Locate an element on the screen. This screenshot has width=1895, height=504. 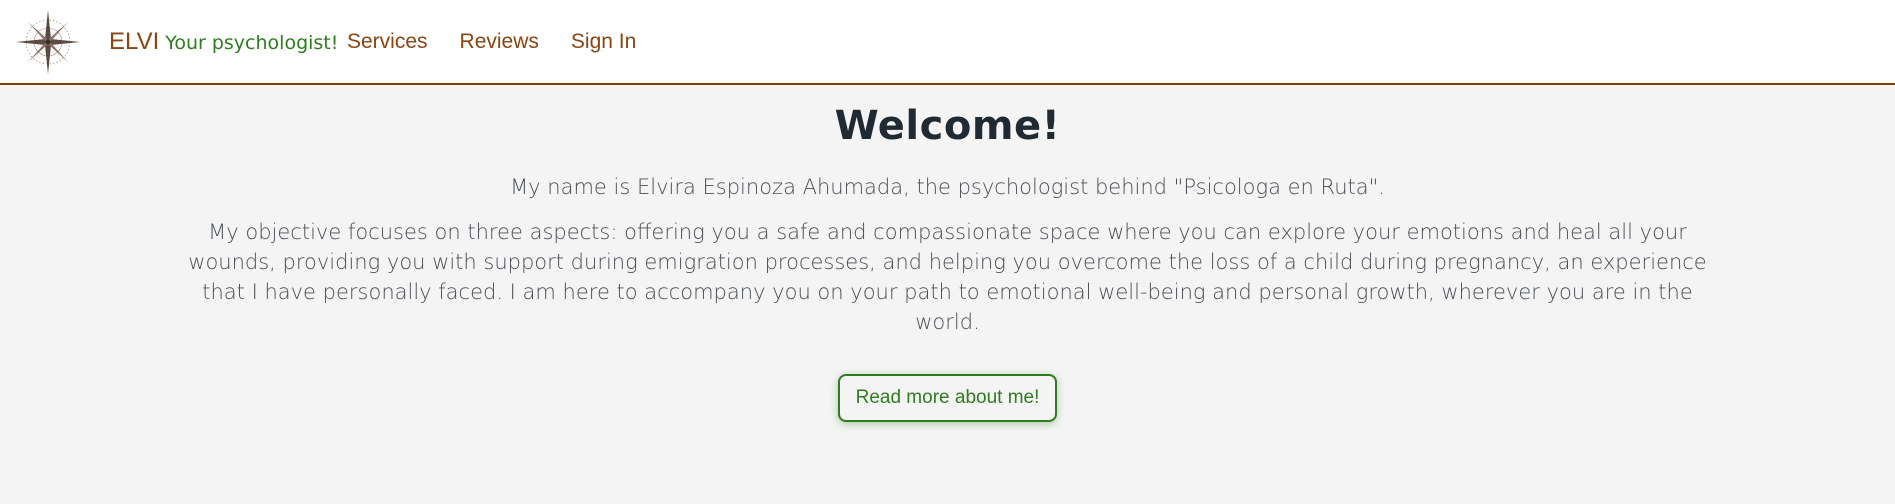
nav-link-reviews: Reviews is located at coordinates (499, 42).